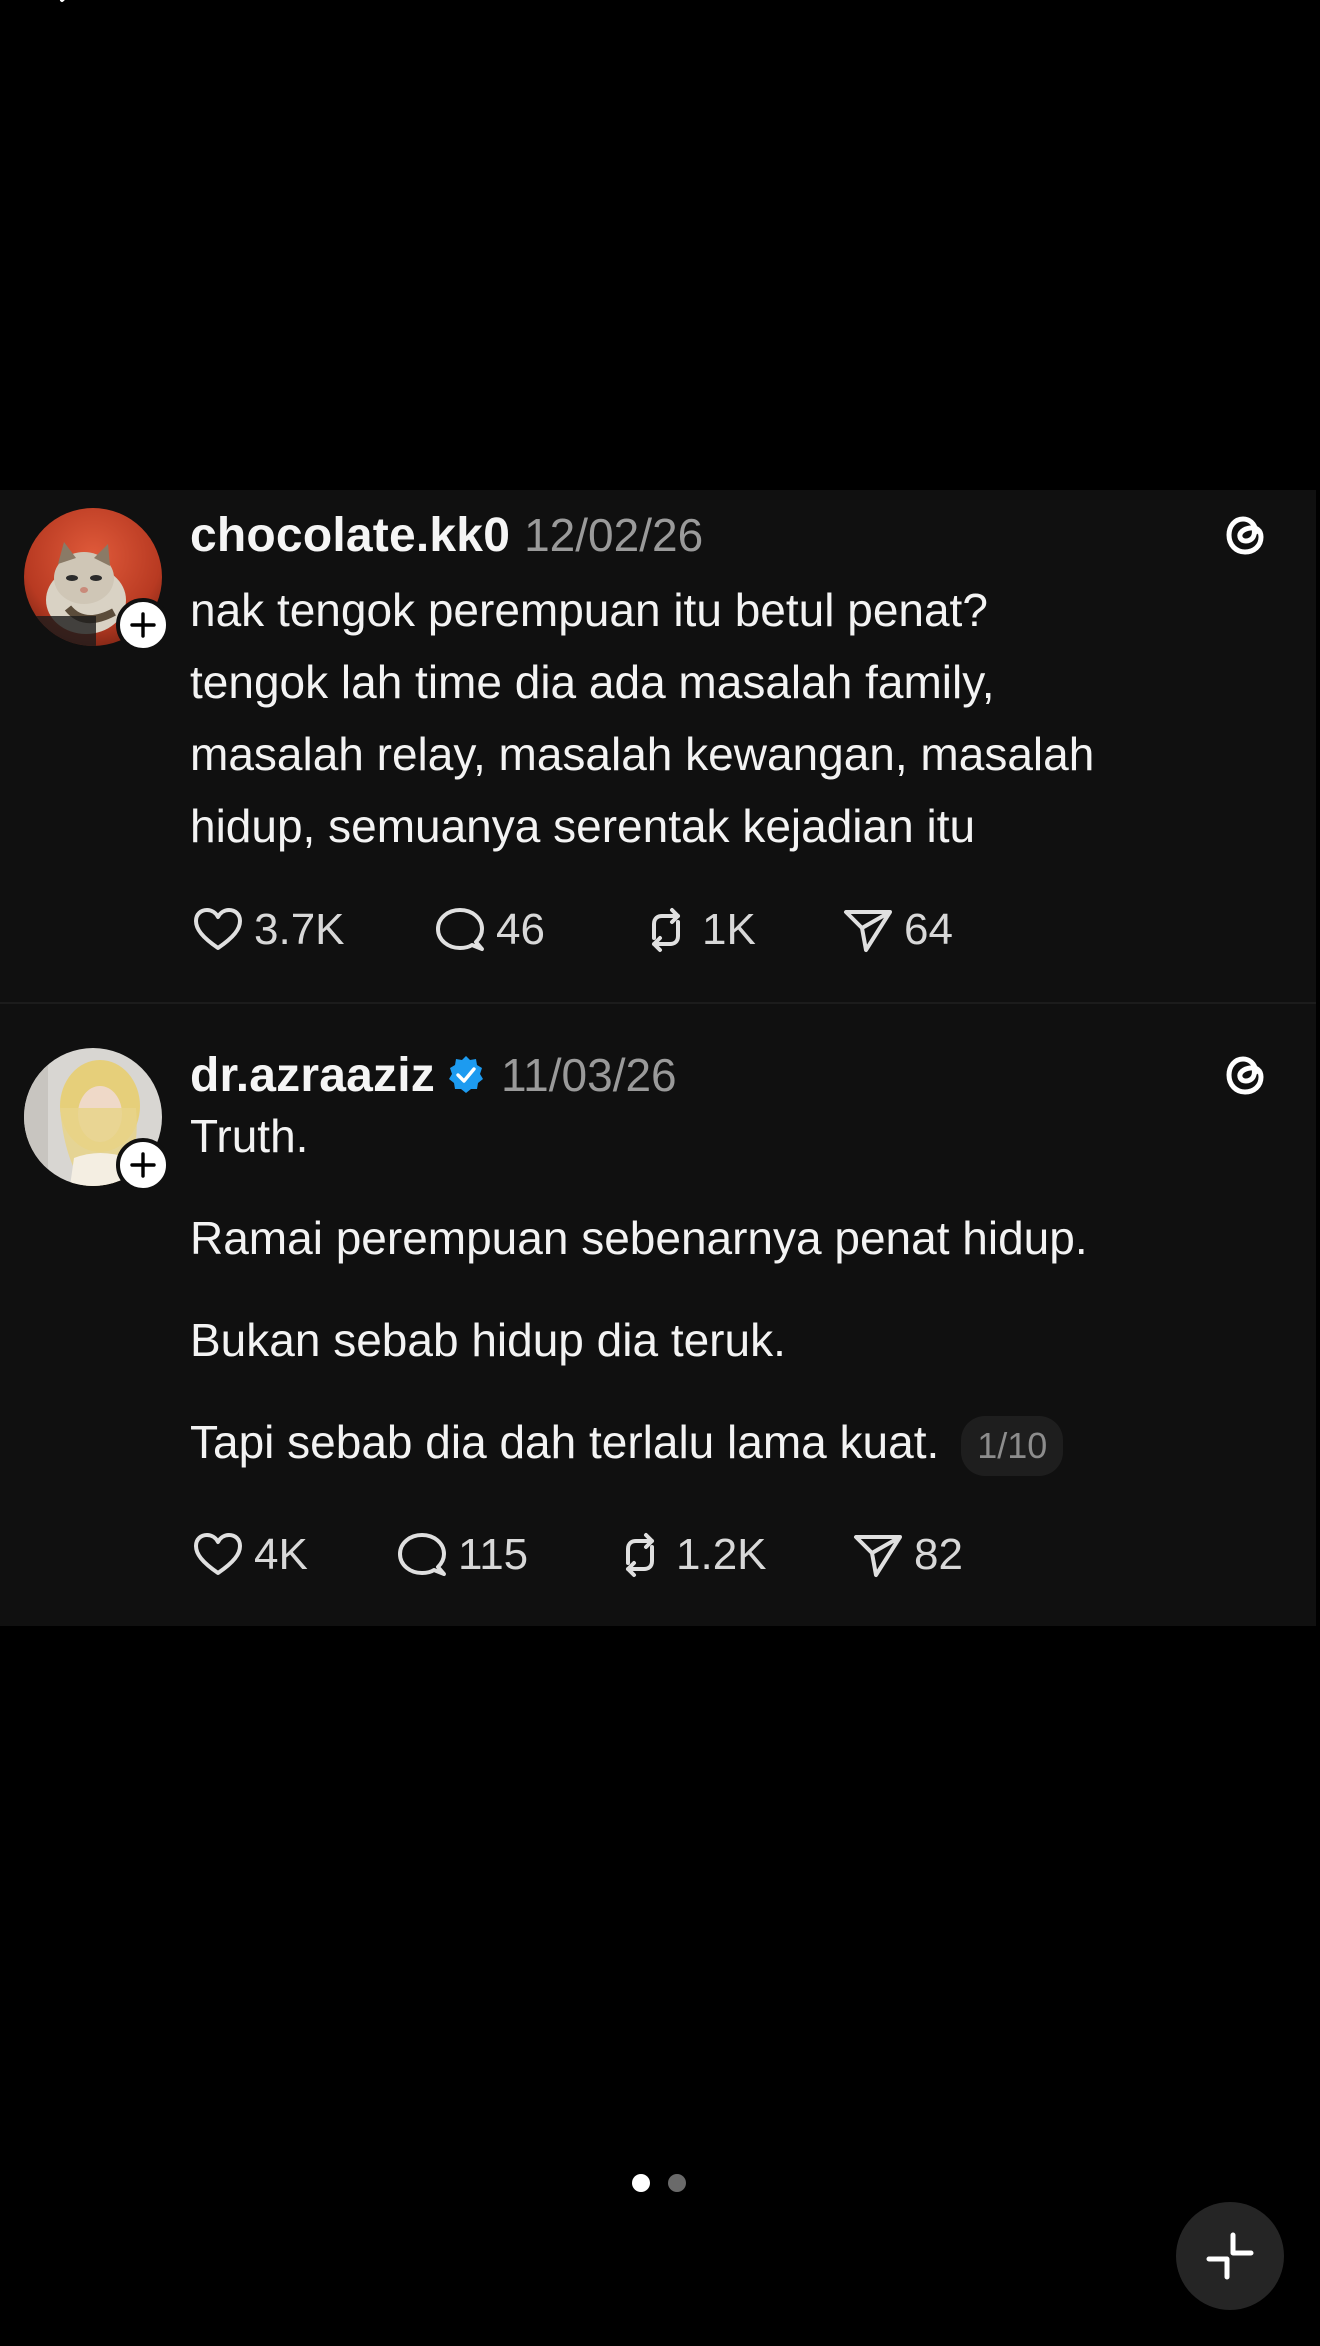 The image size is (1320, 2346). I want to click on like-button: 4K, so click(249, 1555).